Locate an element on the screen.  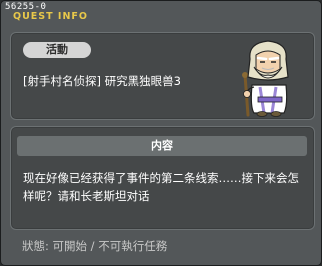
quest-name: [射手村名侦探] 研究黑独眼兽3 is located at coordinates (102, 81).